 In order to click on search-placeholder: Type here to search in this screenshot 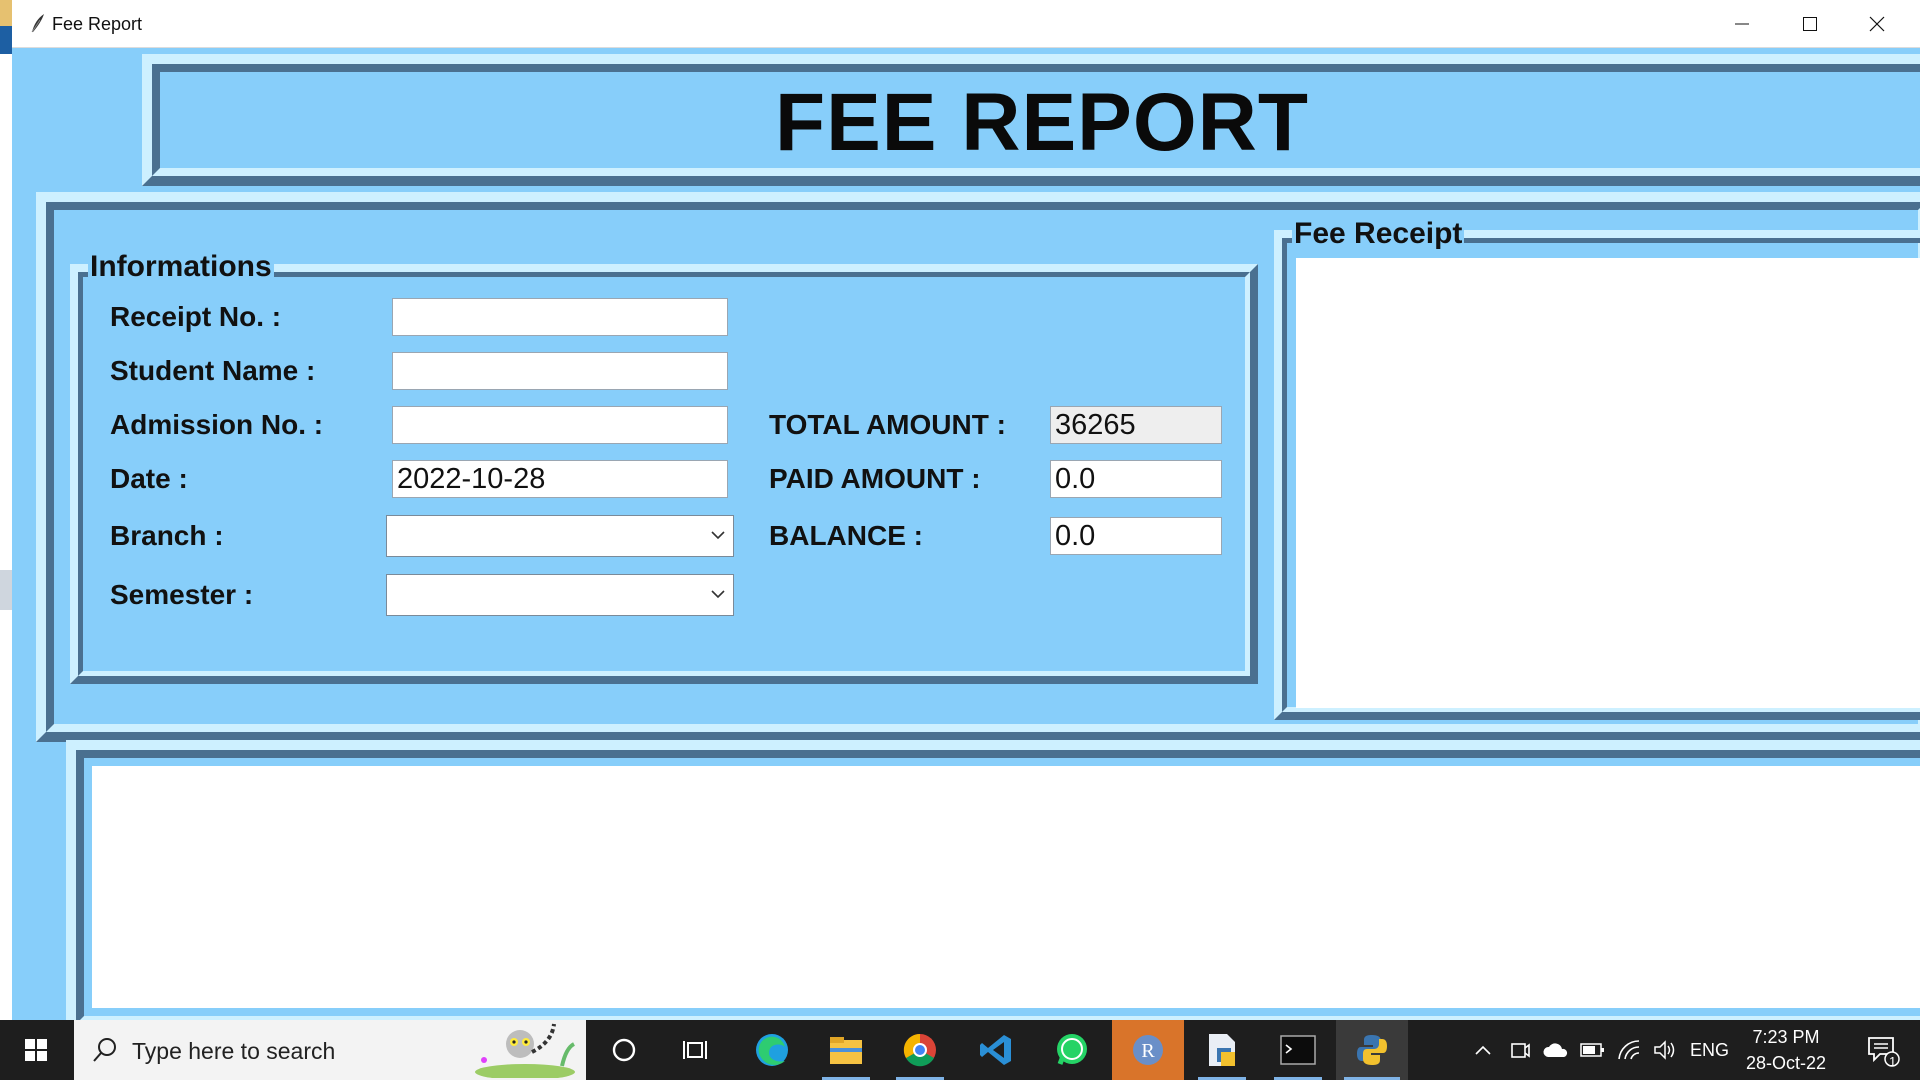, I will do `click(234, 1051)`.